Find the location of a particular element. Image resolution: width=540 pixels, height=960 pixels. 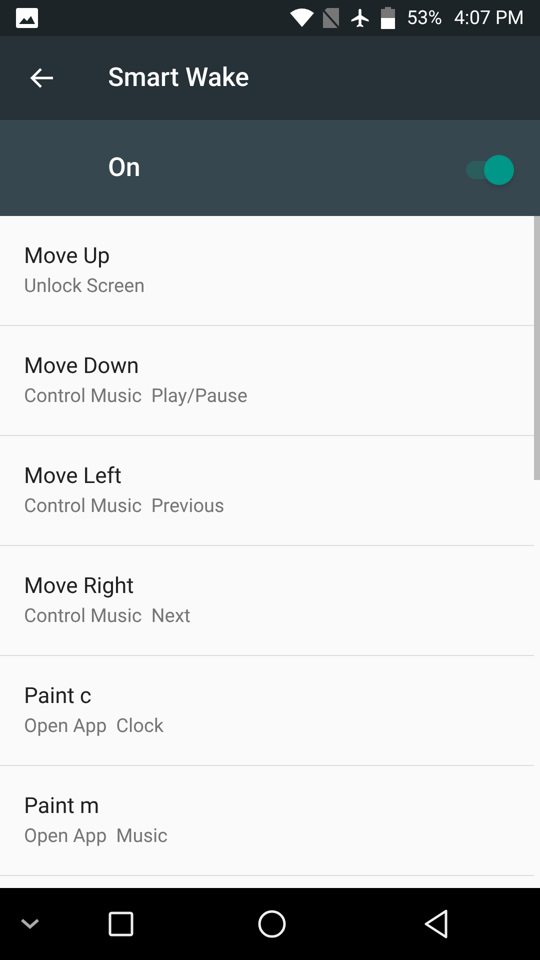

gesture-title: Move Left is located at coordinates (73, 476).